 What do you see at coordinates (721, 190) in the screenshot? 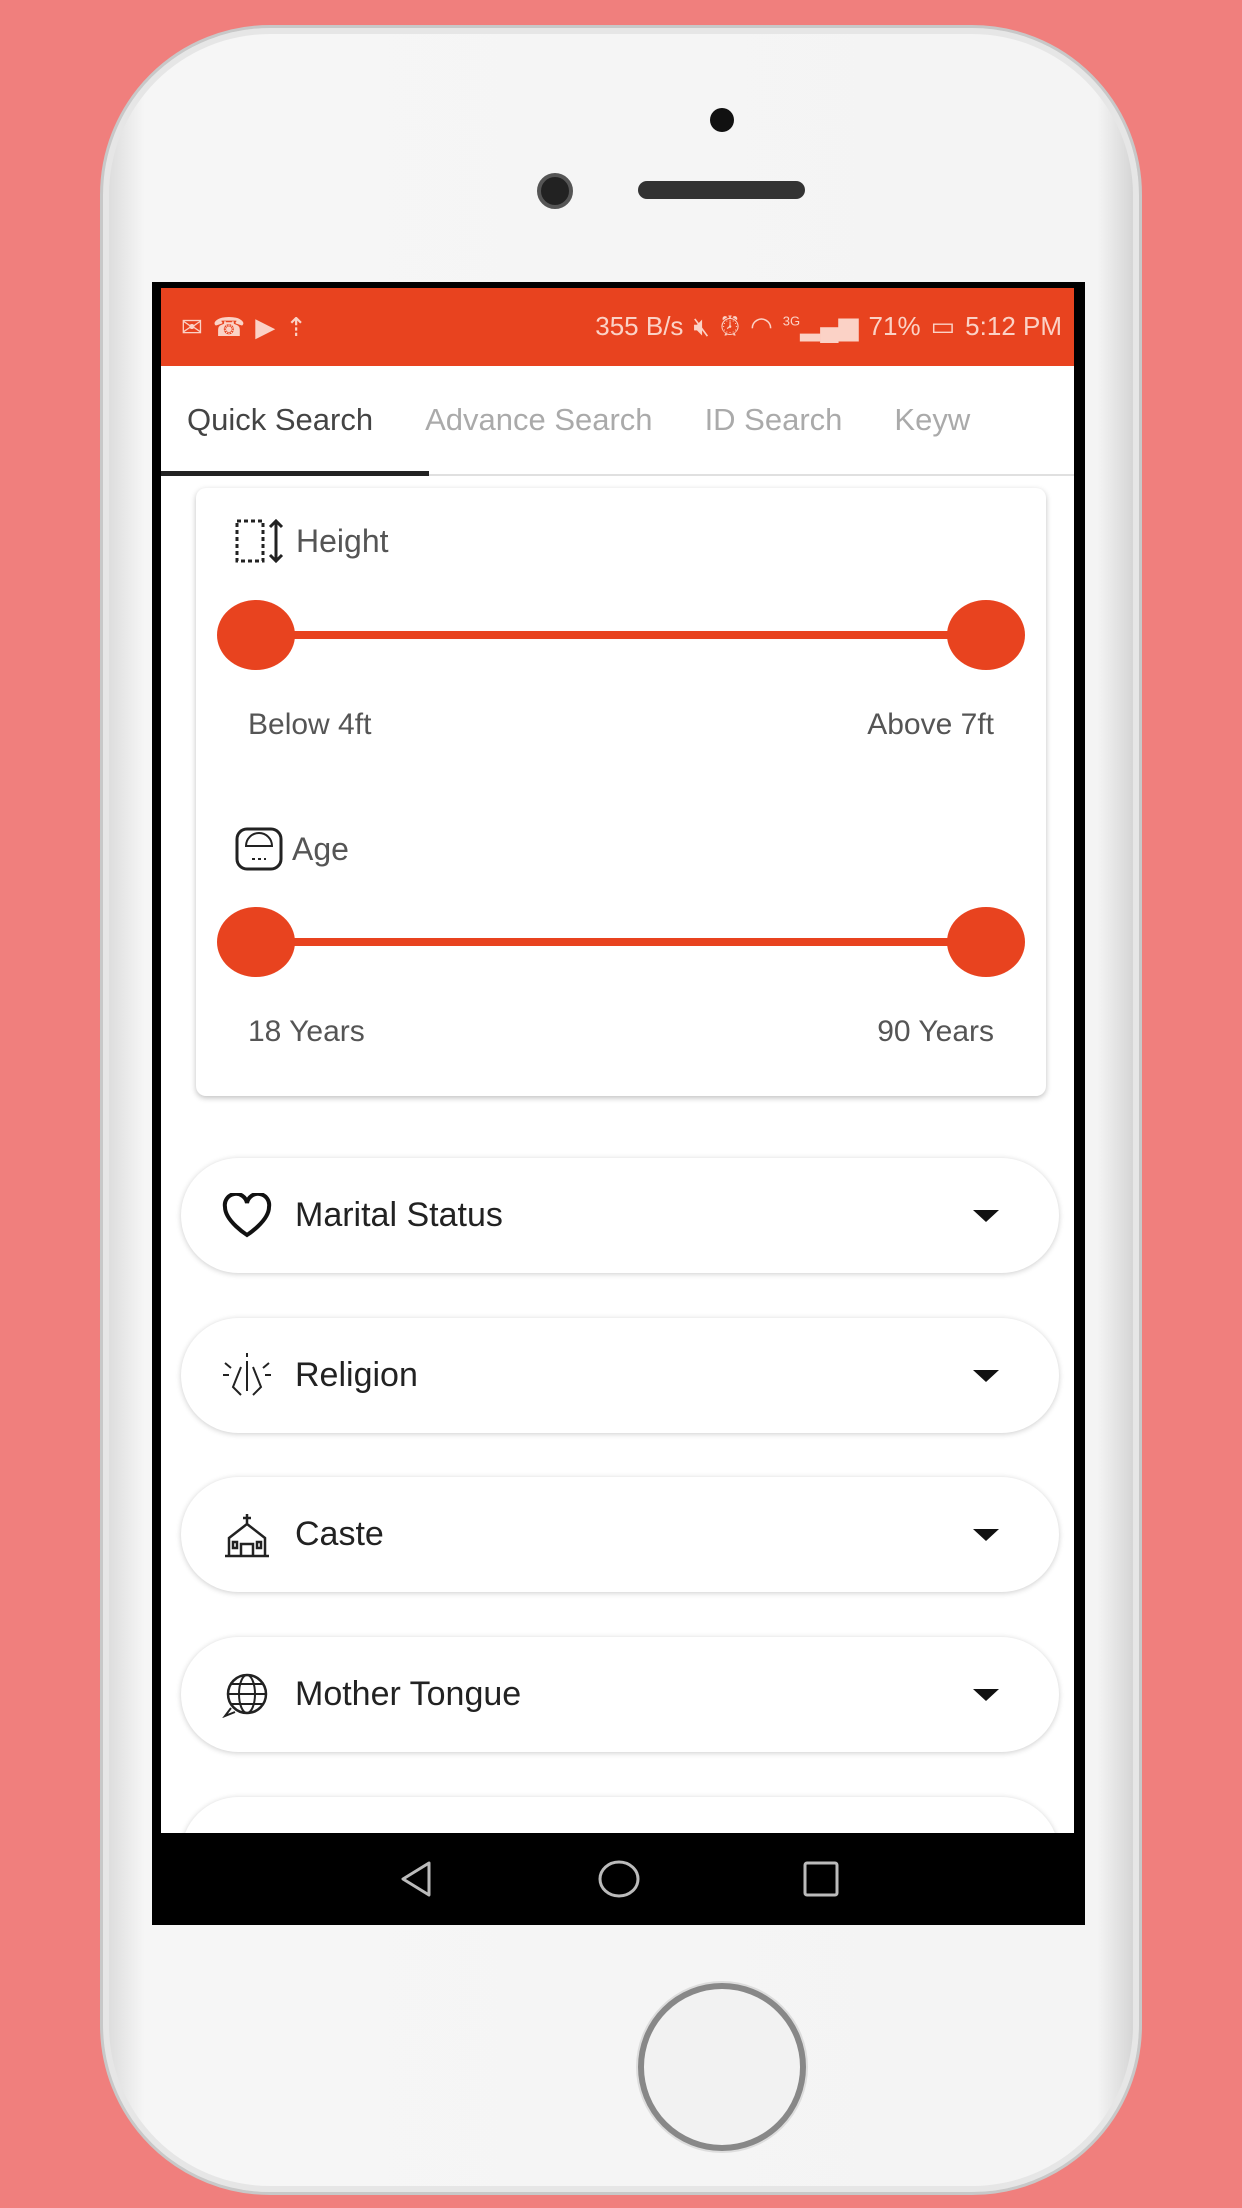
I see `earpiece` at bounding box center [721, 190].